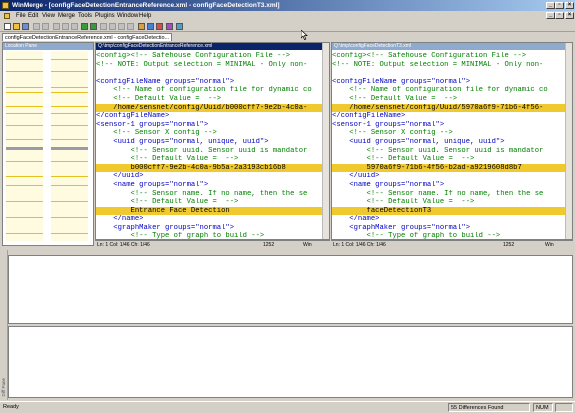  What do you see at coordinates (84, 26) in the screenshot?
I see `next-diff-icon` at bounding box center [84, 26].